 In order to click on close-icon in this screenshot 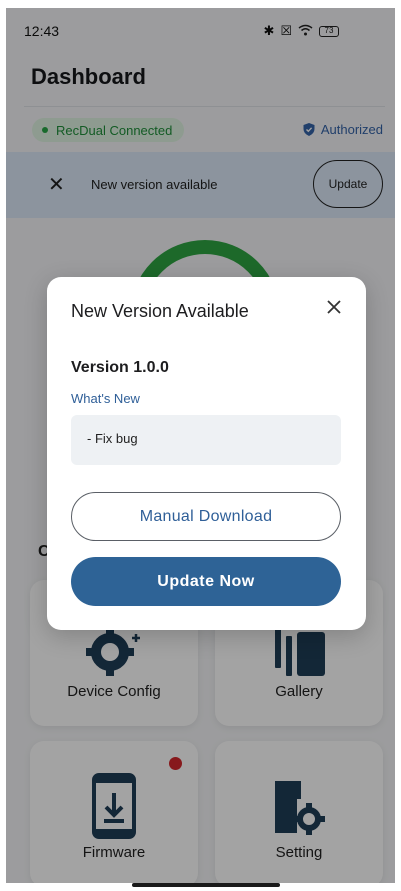, I will do `click(334, 307)`.